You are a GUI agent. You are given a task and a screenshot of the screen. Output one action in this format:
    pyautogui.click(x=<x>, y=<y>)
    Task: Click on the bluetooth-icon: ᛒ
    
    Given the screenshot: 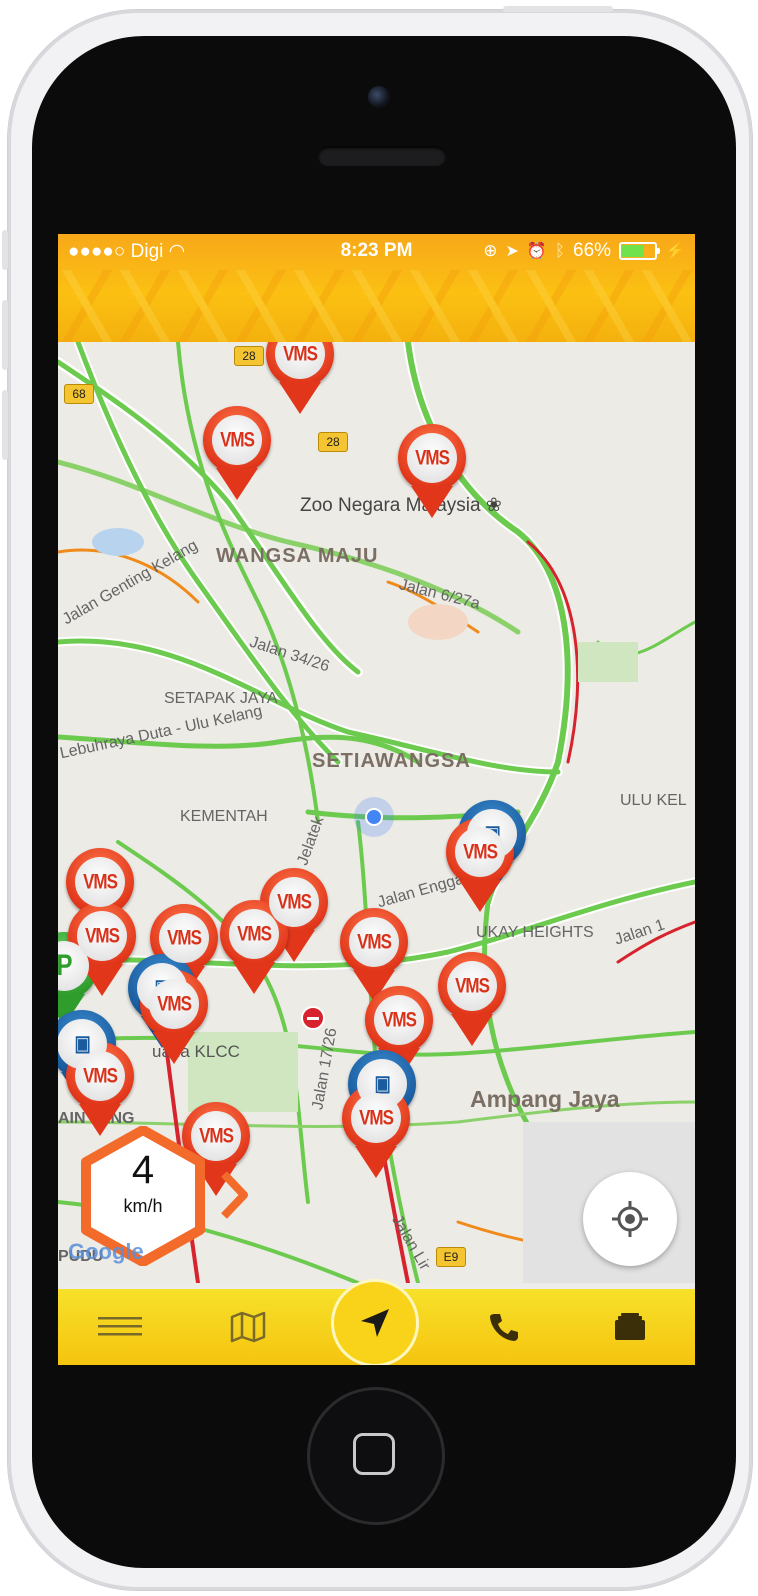 What is the action you would take?
    pyautogui.click(x=560, y=250)
    